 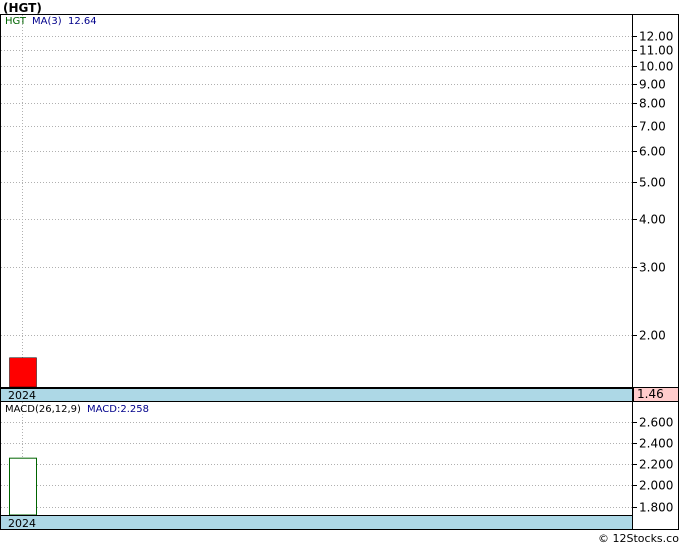 I want to click on macd-bar, so click(x=23, y=486).